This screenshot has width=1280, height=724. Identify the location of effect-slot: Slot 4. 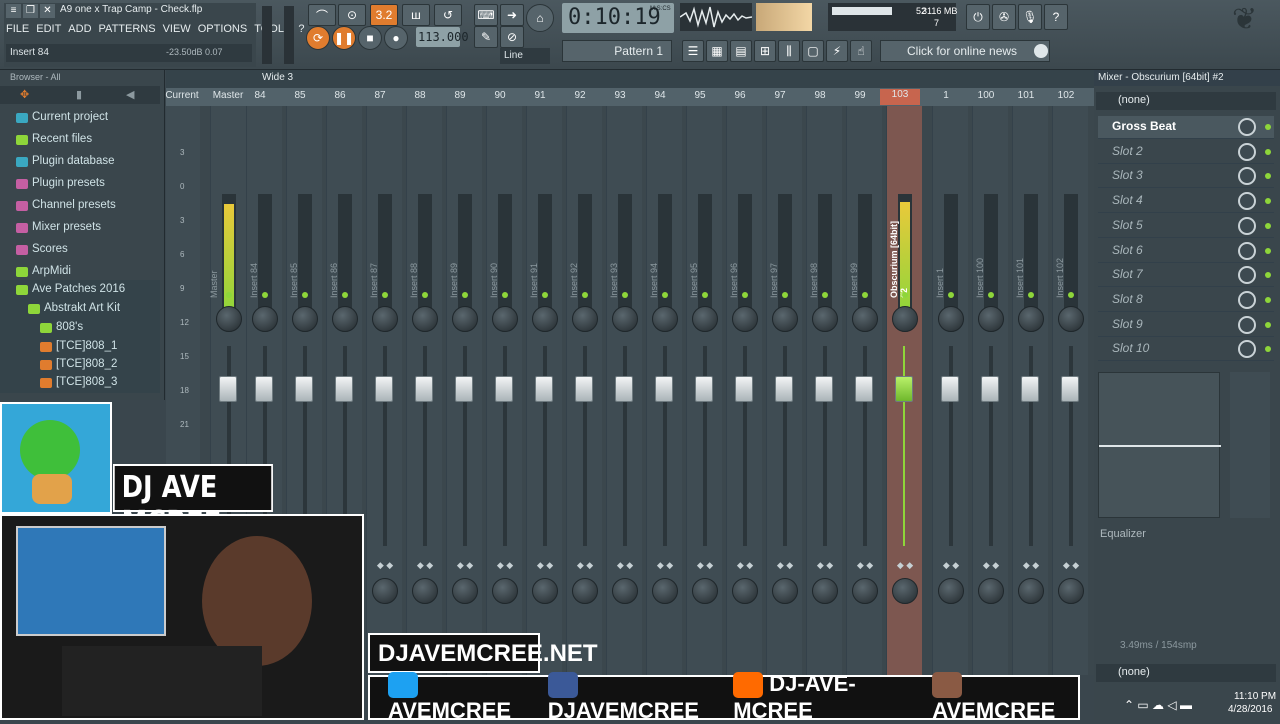
(1186, 202).